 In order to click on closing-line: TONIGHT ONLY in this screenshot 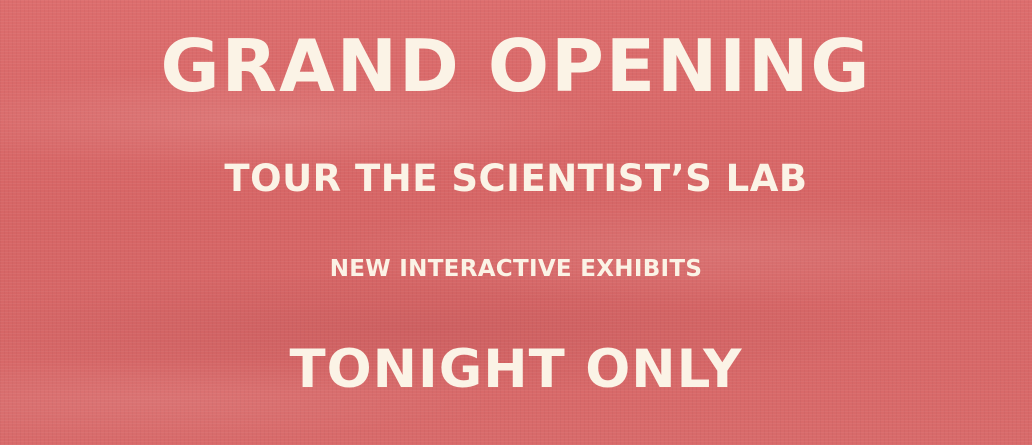, I will do `click(516, 369)`.